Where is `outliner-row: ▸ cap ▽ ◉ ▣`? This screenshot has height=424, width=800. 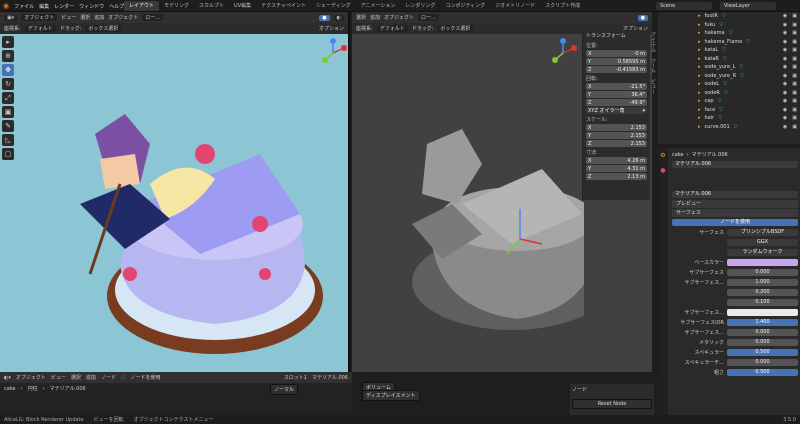
outliner-row: ▸ cap ▽ ◉ ▣ is located at coordinates (729, 101).